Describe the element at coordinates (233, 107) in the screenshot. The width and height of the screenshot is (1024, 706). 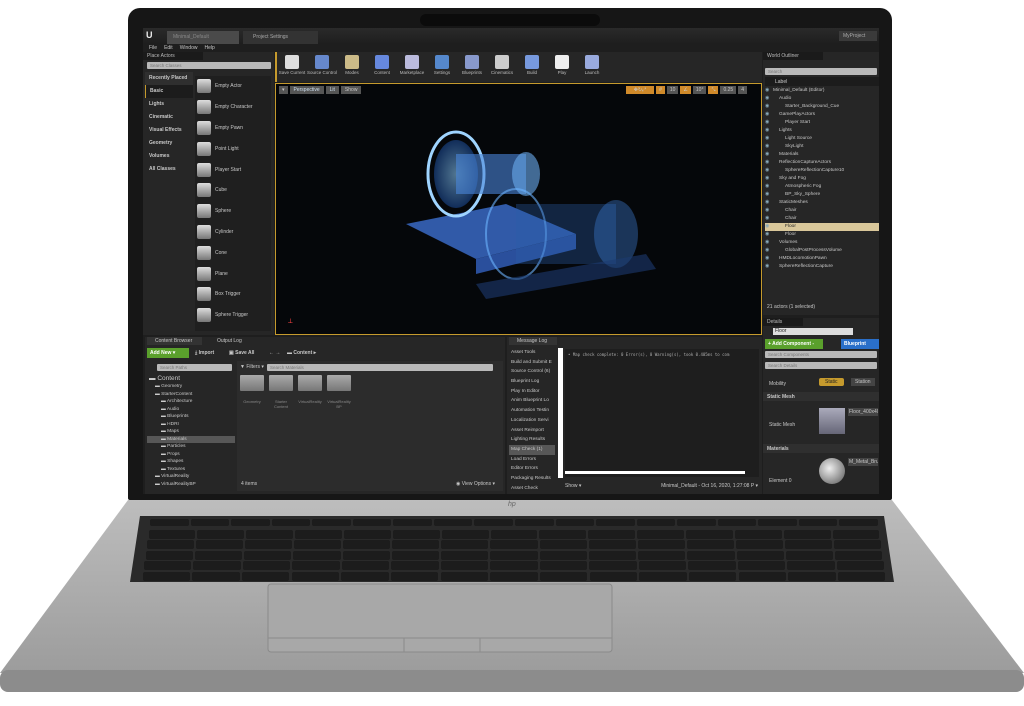
I see `actor-item: Empty Character` at that location.